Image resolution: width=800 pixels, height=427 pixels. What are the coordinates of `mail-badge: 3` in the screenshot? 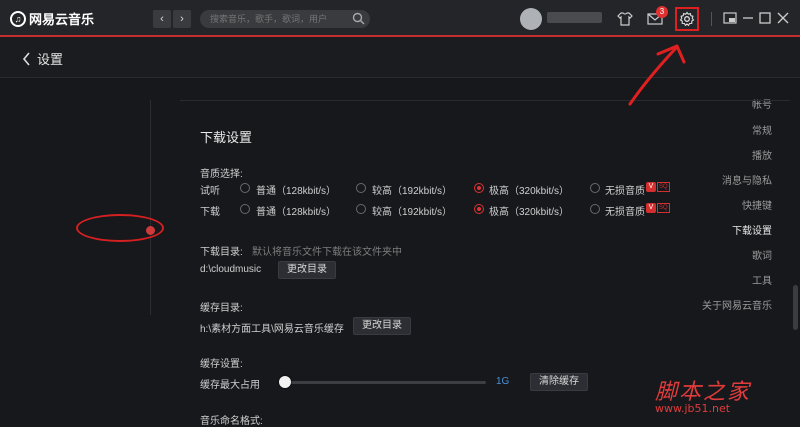 It's located at (662, 12).